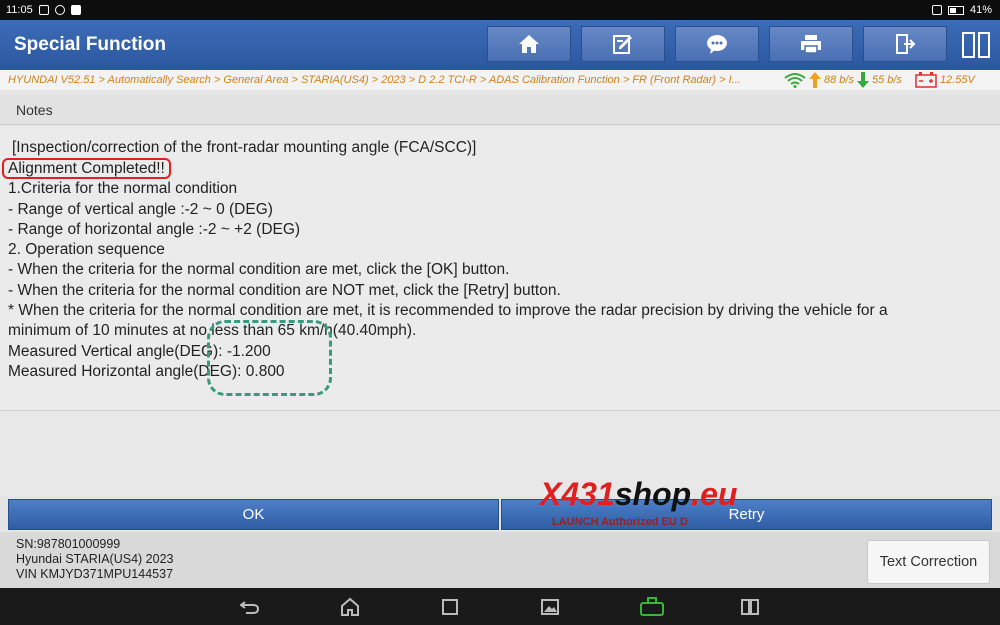 Image resolution: width=1000 pixels, height=625 pixels. I want to click on split-view-icon, so click(968, 45).